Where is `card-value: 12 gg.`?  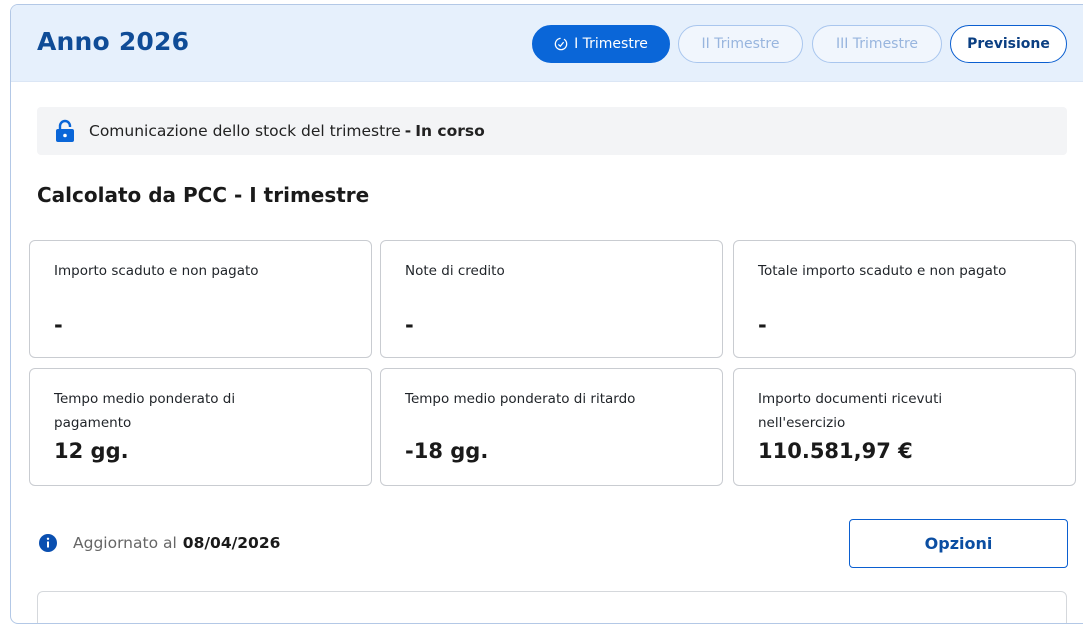 card-value: 12 gg. is located at coordinates (91, 451).